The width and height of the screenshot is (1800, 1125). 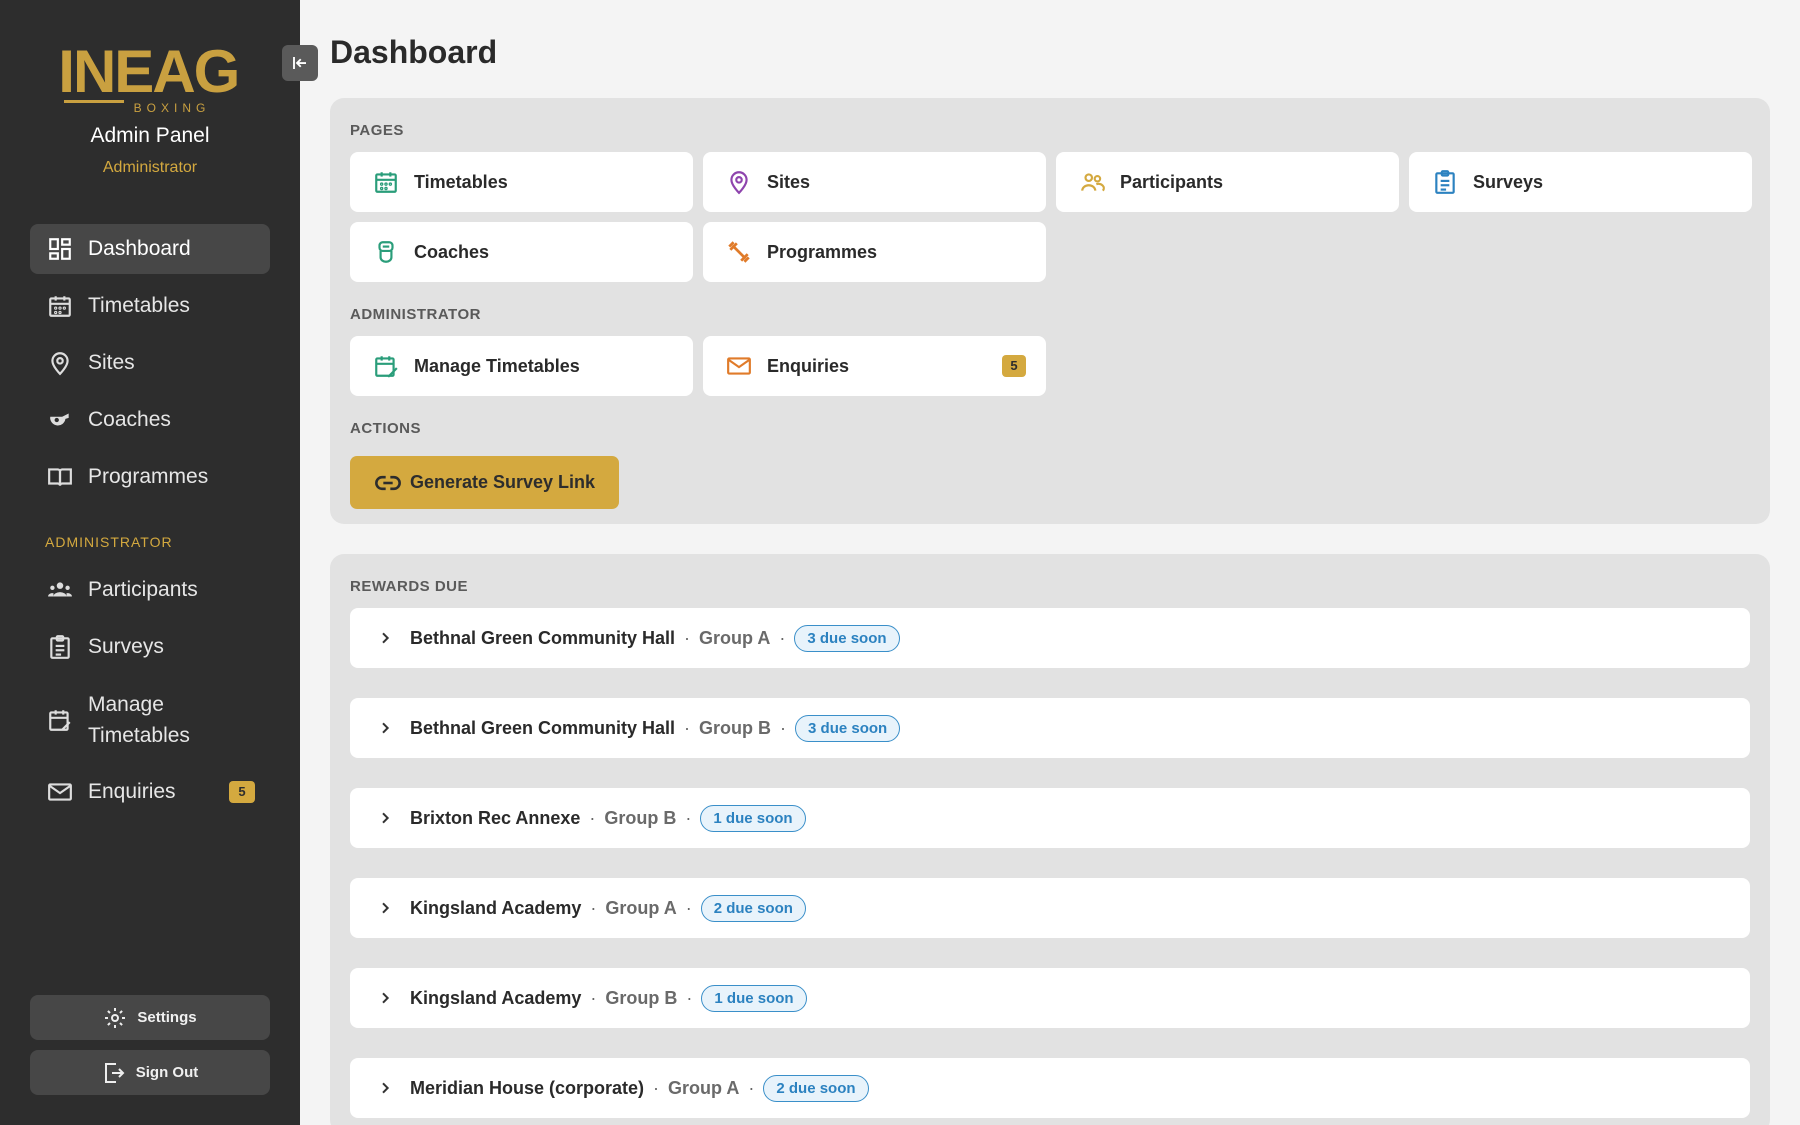 I want to click on sidebar-item-programmes: Programmes, so click(x=150, y=477).